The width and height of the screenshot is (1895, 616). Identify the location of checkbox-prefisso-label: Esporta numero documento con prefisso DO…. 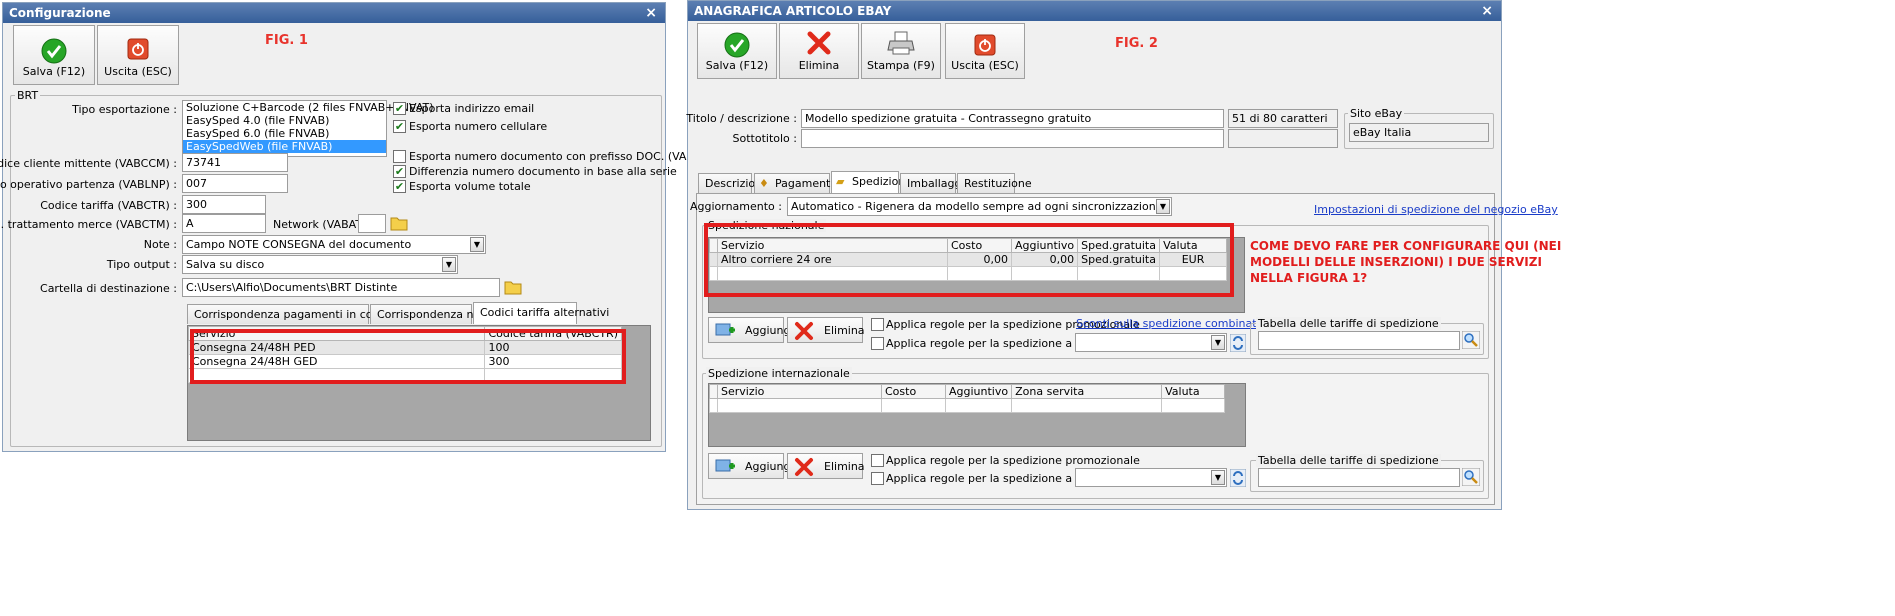
(566, 156).